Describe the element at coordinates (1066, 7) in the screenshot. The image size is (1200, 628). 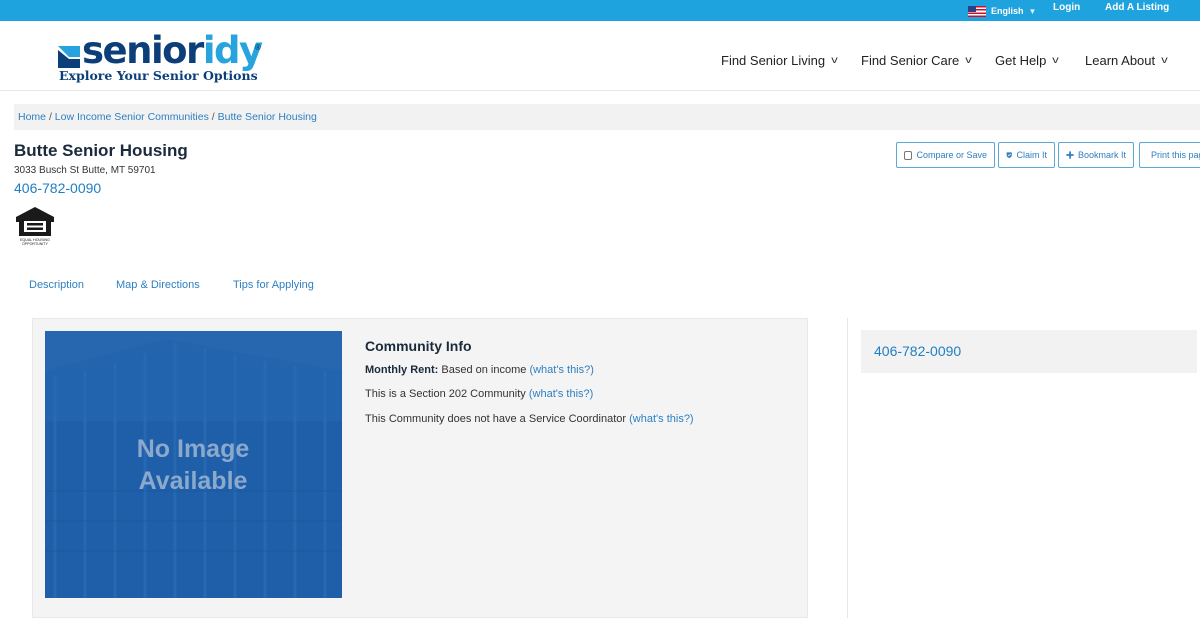
I see `login-link: Login` at that location.